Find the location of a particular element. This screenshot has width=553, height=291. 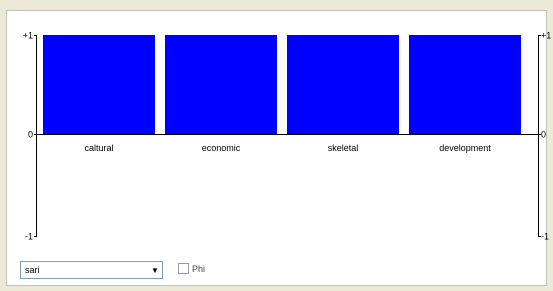

phi-checkbox-label: Phi is located at coordinates (199, 268).